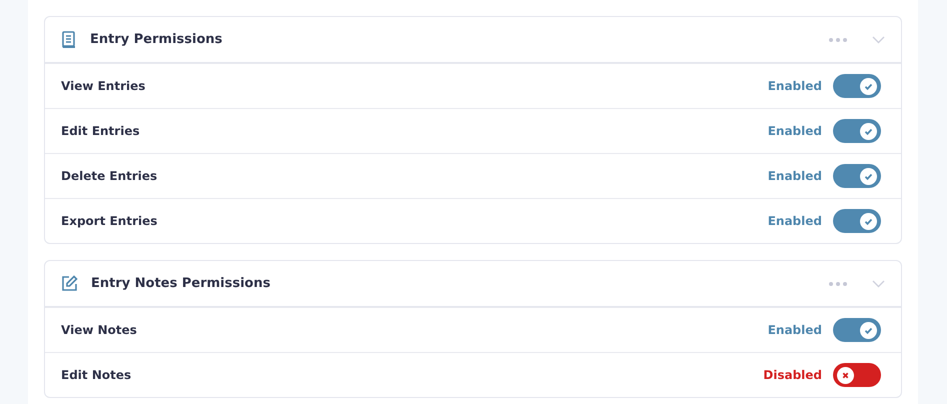 This screenshot has height=404, width=947. What do you see at coordinates (157, 39) in the screenshot?
I see `section-title: Entry Permissions` at bounding box center [157, 39].